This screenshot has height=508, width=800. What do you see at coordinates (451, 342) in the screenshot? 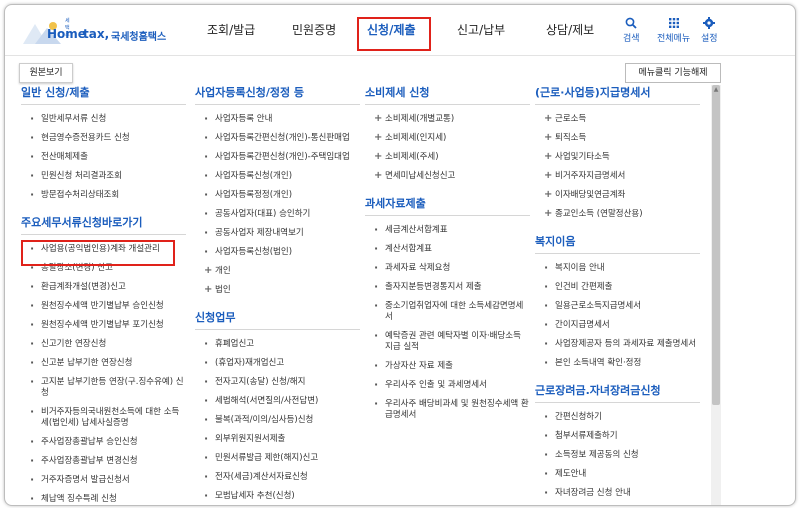
I see `list-item: 예탁증권 관련 예탁자별 이자·배당소득 지급 실적` at bounding box center [451, 342].